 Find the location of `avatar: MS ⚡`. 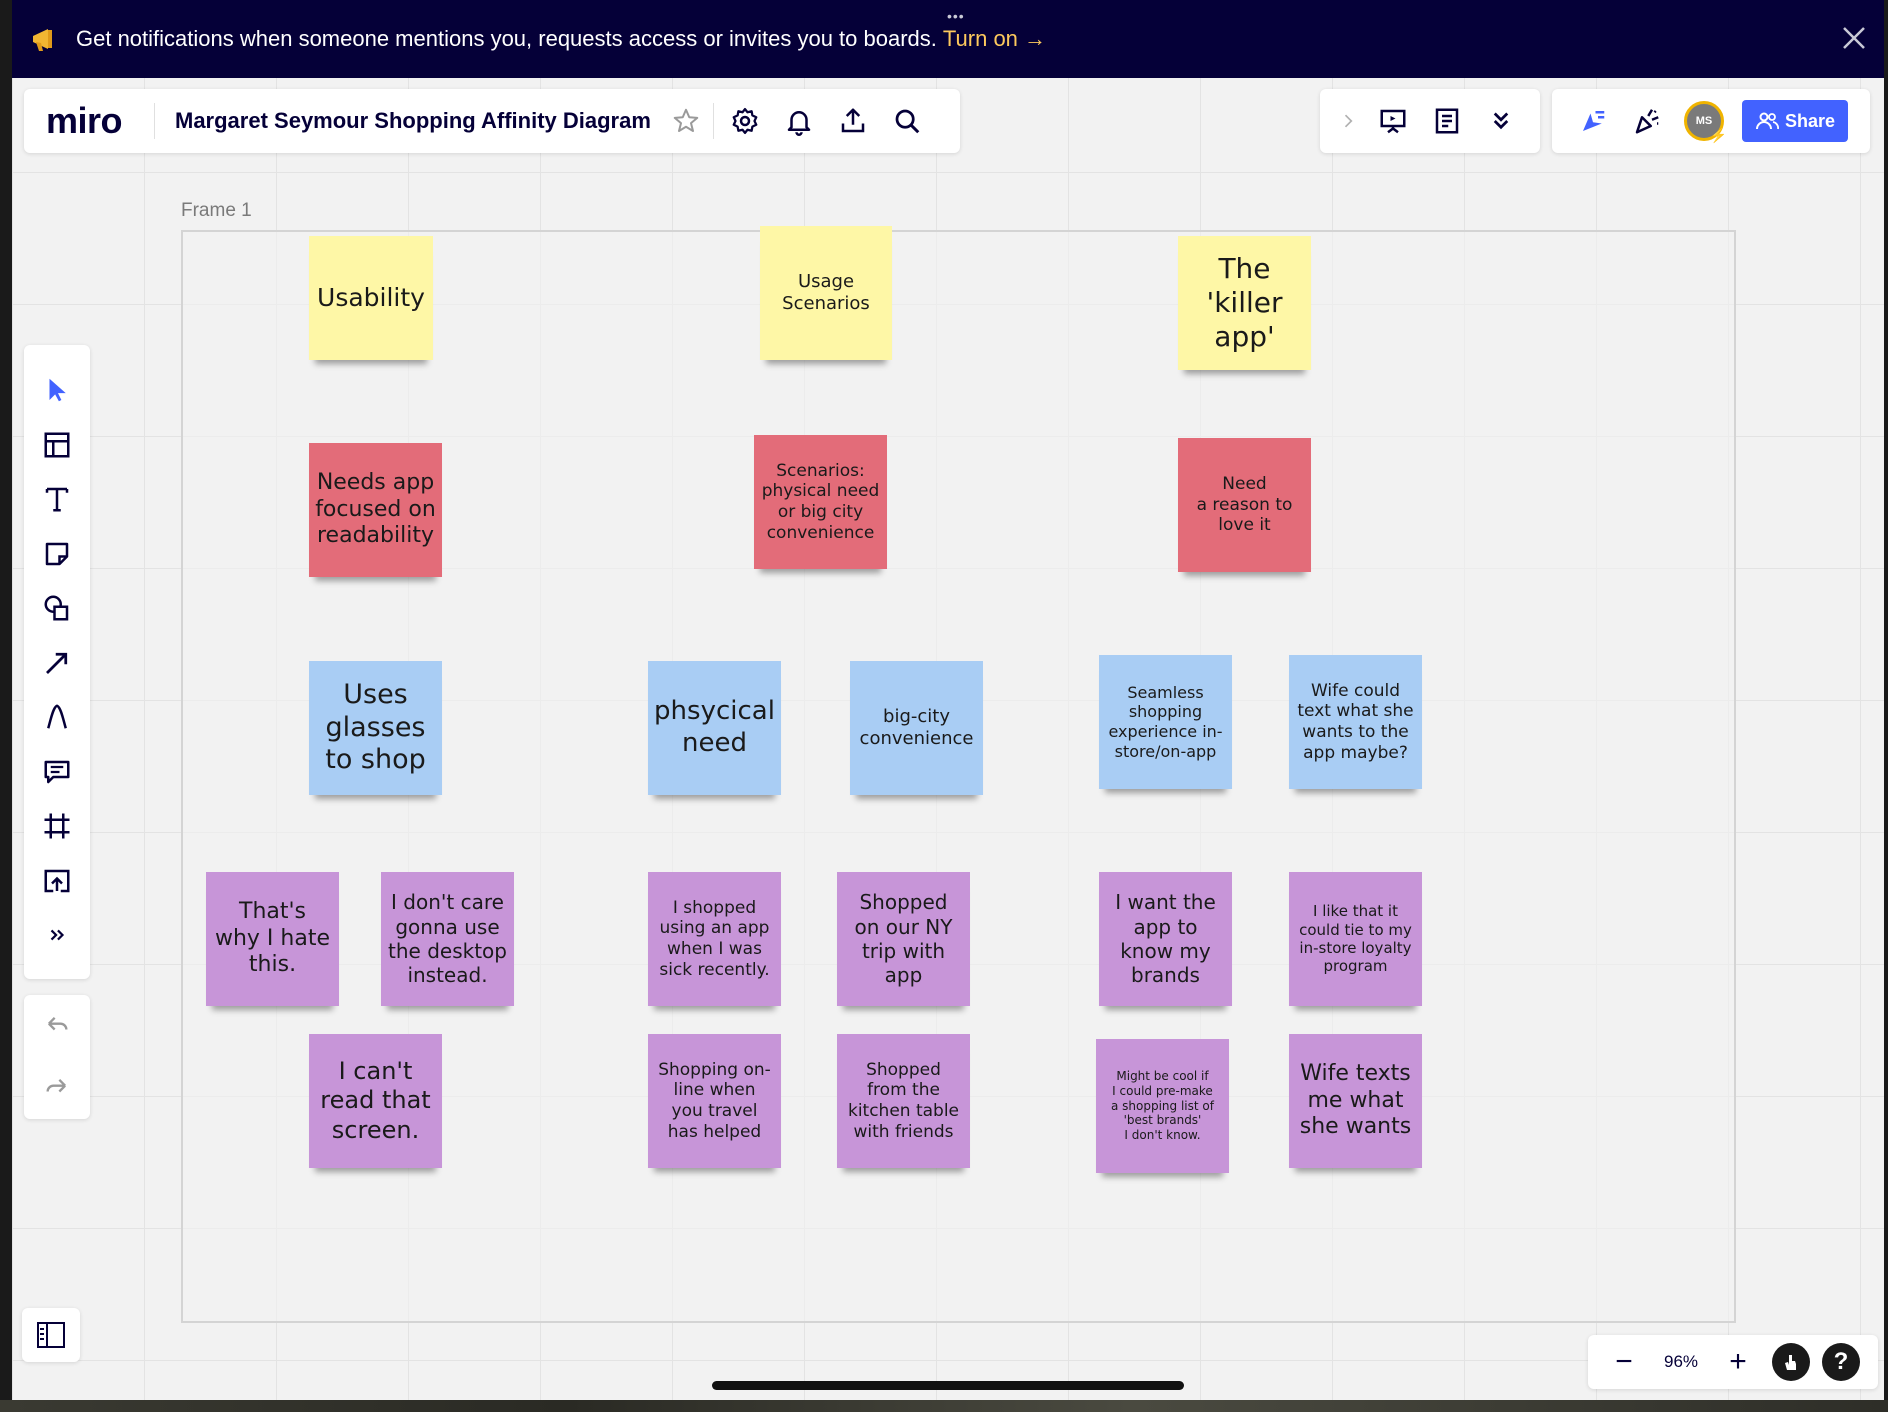

avatar: MS ⚡ is located at coordinates (1705, 122).